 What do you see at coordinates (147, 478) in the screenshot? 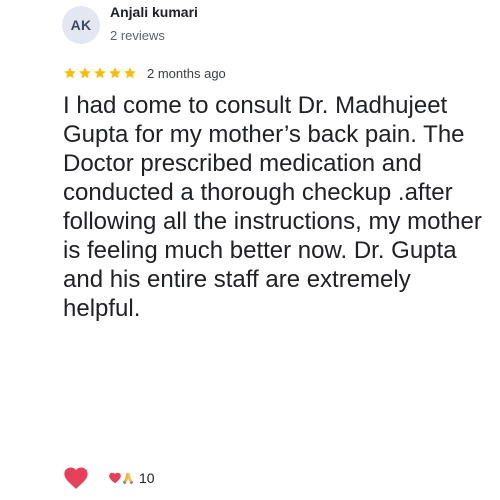
I see `reaction-count: 10` at bounding box center [147, 478].